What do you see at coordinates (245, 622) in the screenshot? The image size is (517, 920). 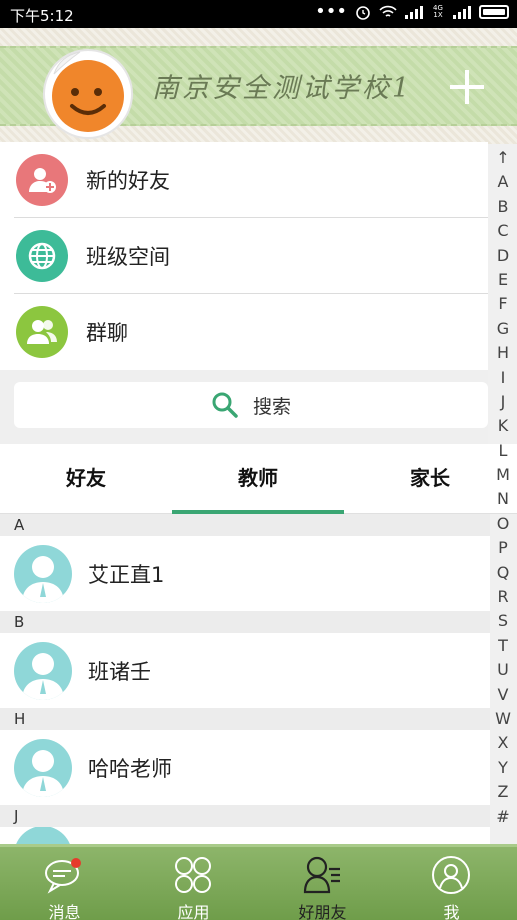 I see `section-header: B` at bounding box center [245, 622].